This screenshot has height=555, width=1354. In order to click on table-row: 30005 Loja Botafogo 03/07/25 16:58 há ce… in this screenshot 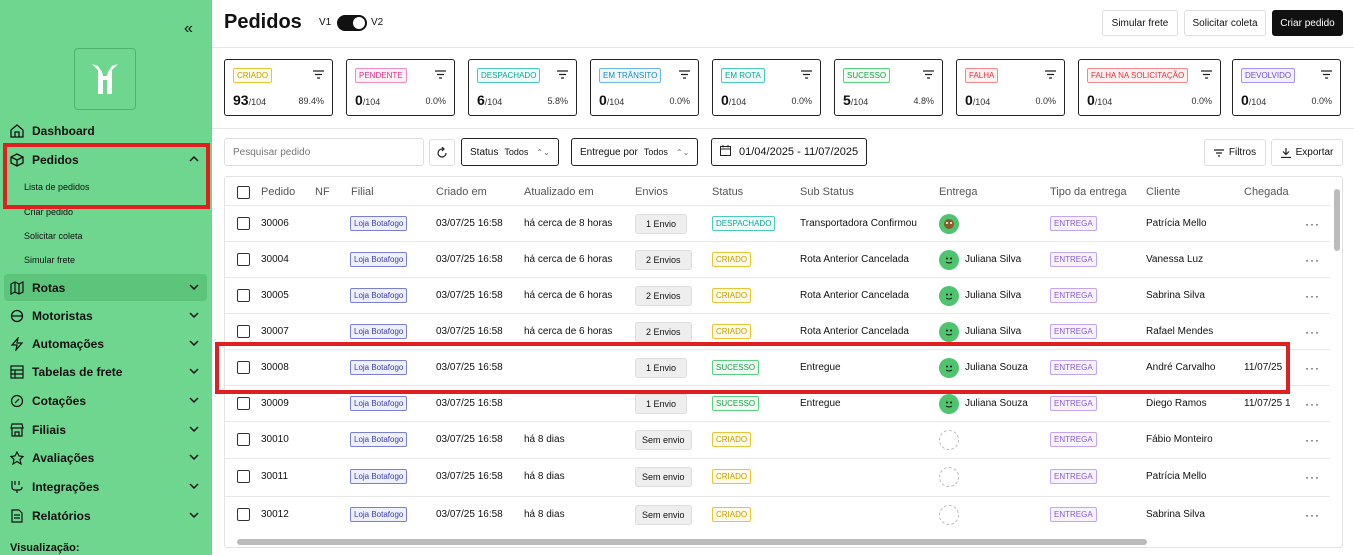, I will do `click(777, 295)`.